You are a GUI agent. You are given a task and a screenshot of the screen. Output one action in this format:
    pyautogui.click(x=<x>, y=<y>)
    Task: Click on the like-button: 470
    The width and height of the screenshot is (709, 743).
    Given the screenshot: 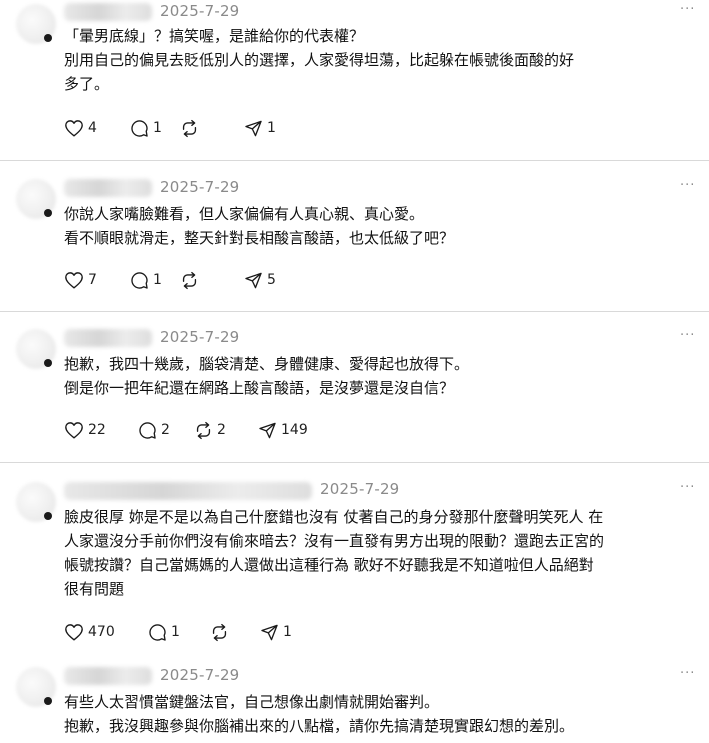 What is the action you would take?
    pyautogui.click(x=106, y=632)
    